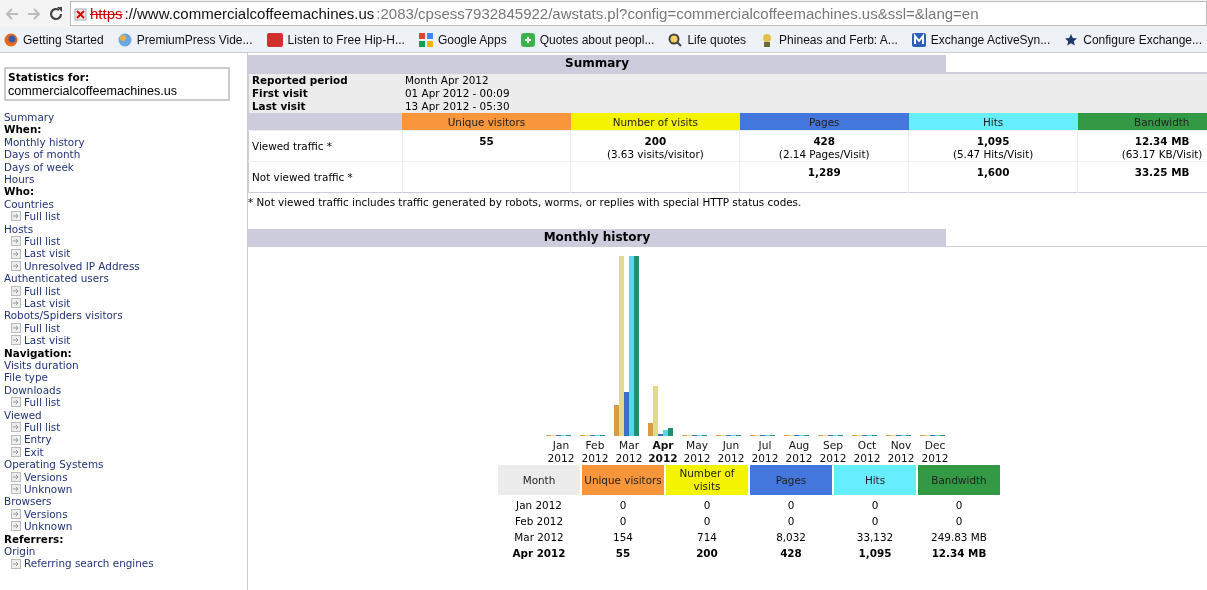 The width and height of the screenshot is (1207, 590). I want to click on row-label: Viewed traffic *, so click(325, 146).